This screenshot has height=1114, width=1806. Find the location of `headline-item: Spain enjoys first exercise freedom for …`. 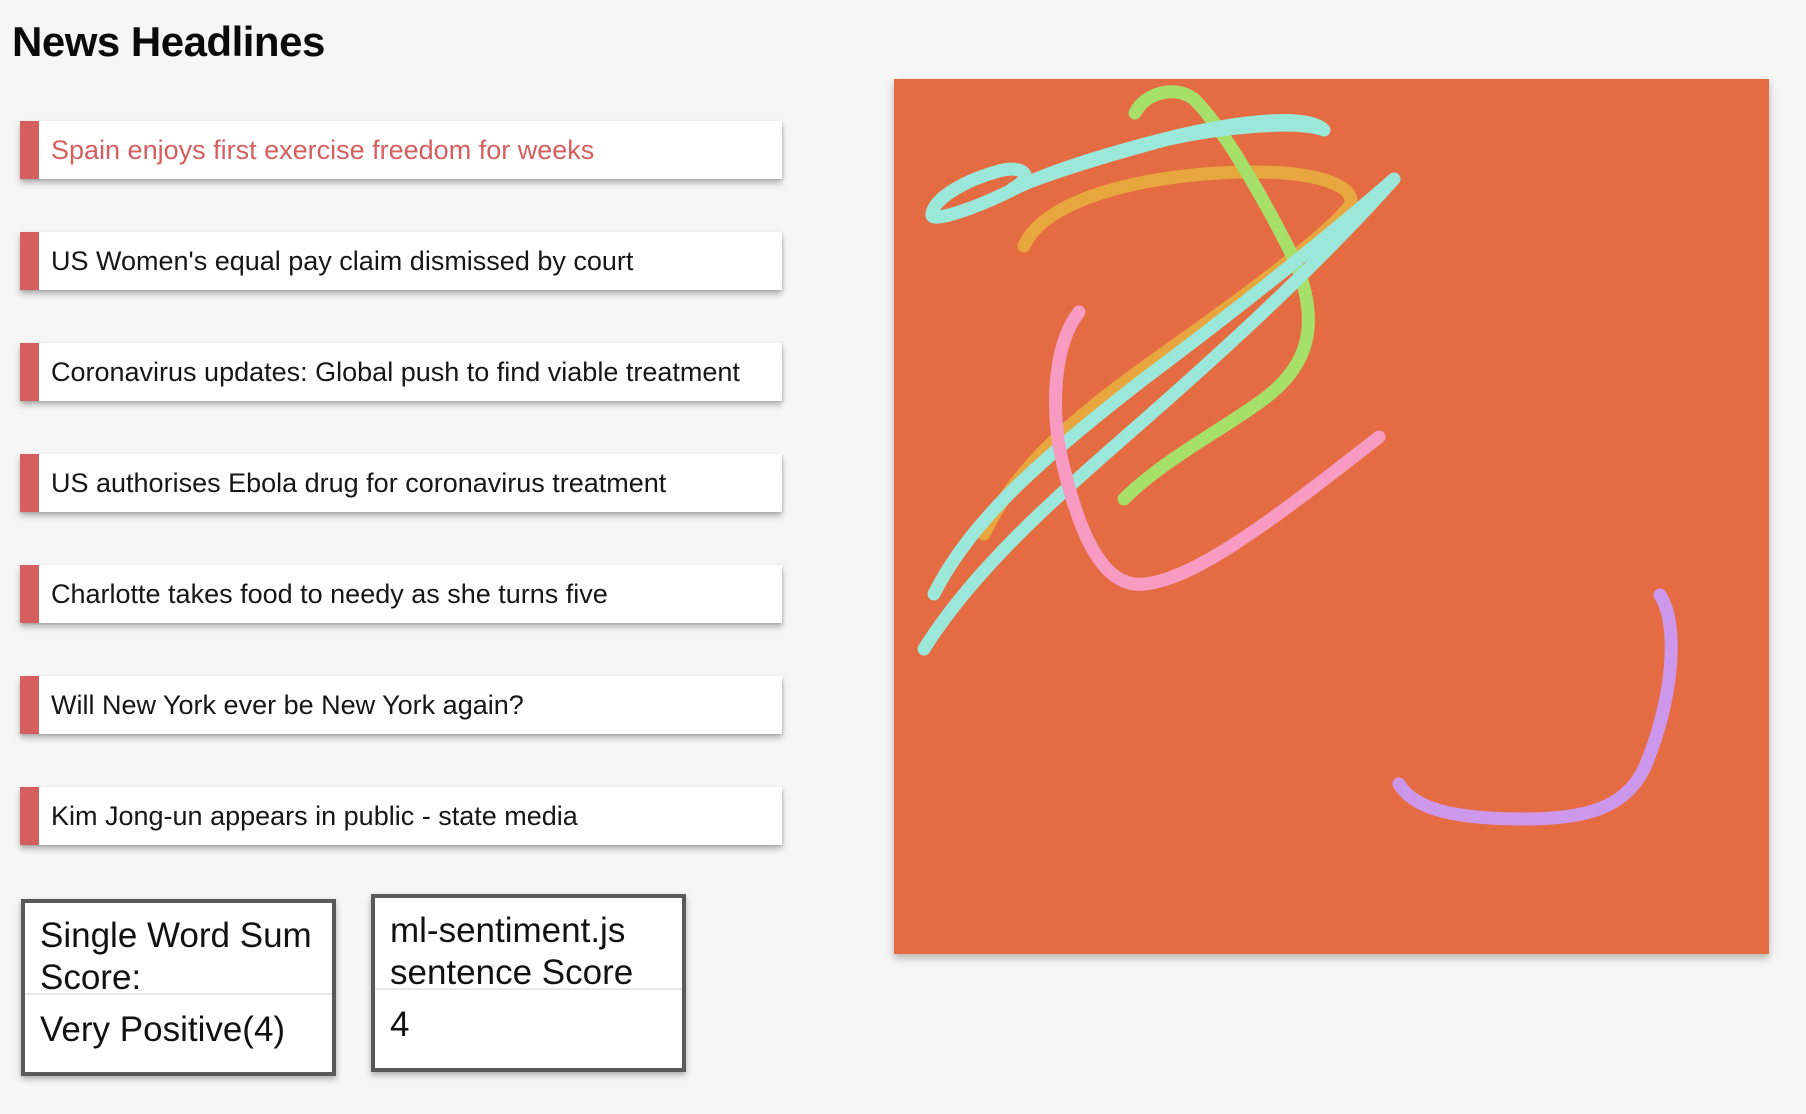

headline-item: Spain enjoys first exercise freedom for … is located at coordinates (401, 150).